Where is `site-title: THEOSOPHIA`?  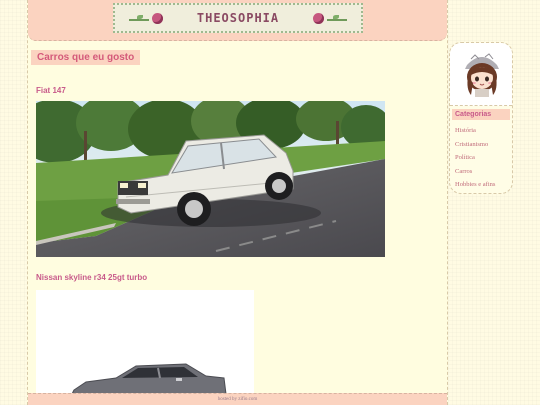
site-title: THEOSOPHIA is located at coordinates (238, 18).